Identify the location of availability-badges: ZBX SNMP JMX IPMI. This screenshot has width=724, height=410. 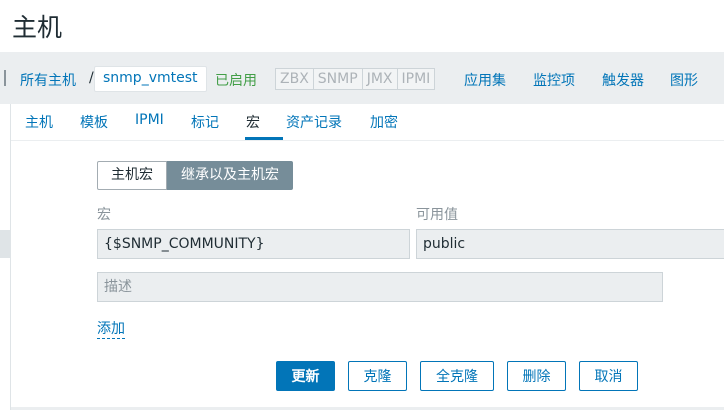
(355, 79).